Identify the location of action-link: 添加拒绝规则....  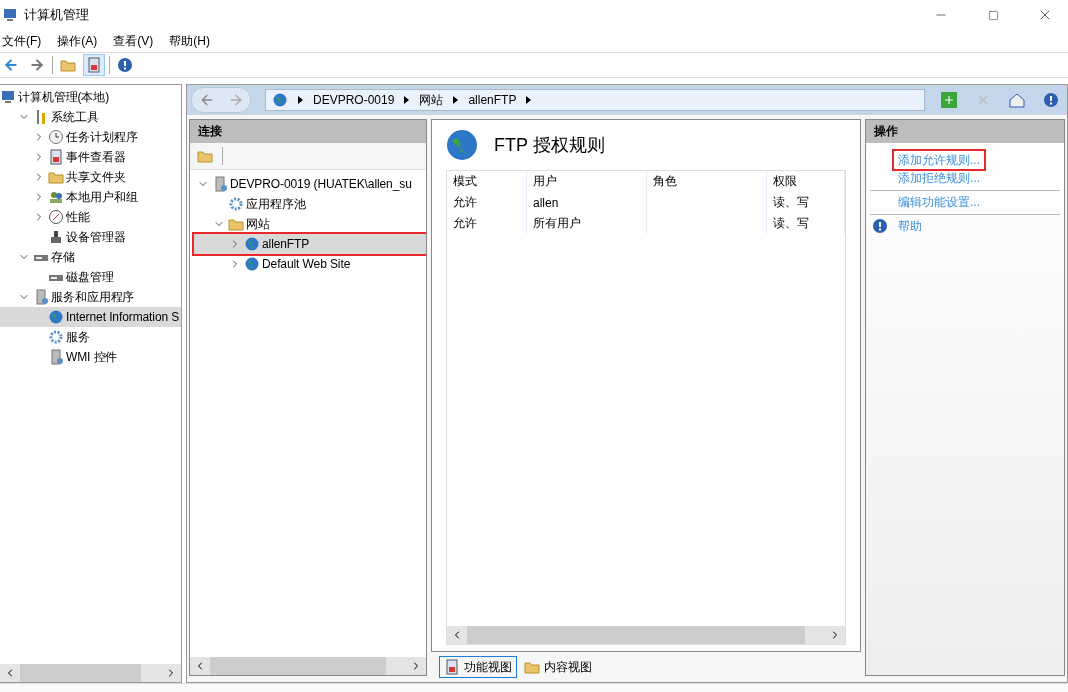
(939, 178).